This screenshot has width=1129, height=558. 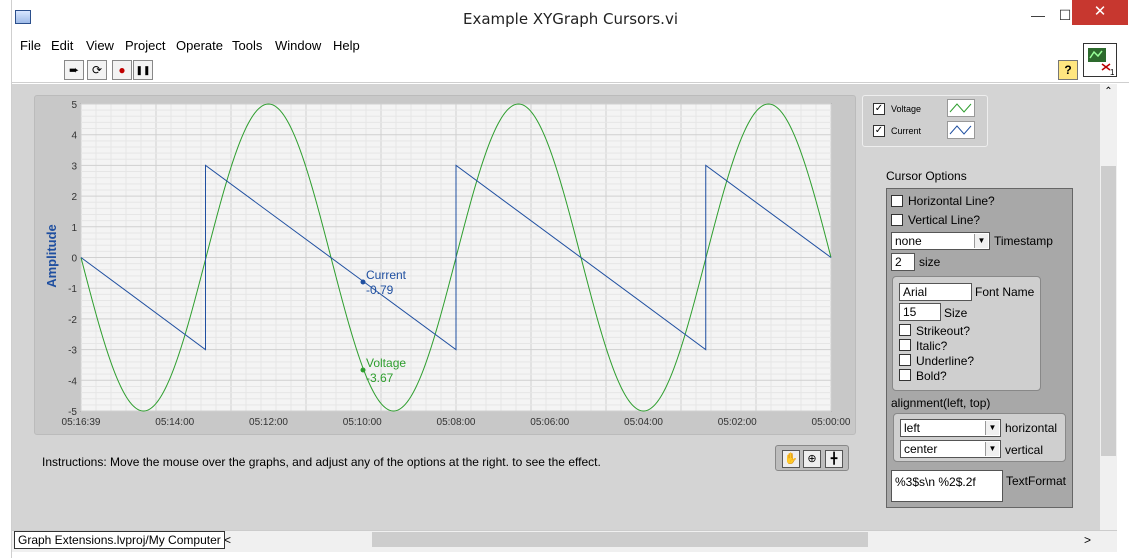 I want to click on abort-icon: ●, so click(x=122, y=70).